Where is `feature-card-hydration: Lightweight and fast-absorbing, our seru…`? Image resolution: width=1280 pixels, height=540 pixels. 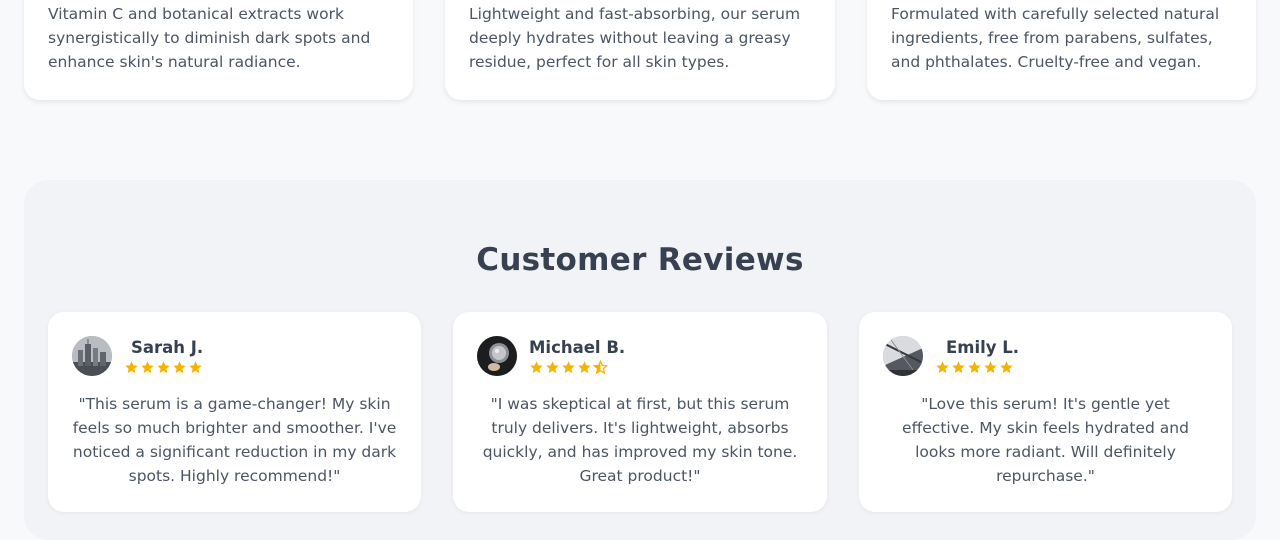
feature-card-hydration: Lightweight and fast-absorbing, our seru… is located at coordinates (640, 50).